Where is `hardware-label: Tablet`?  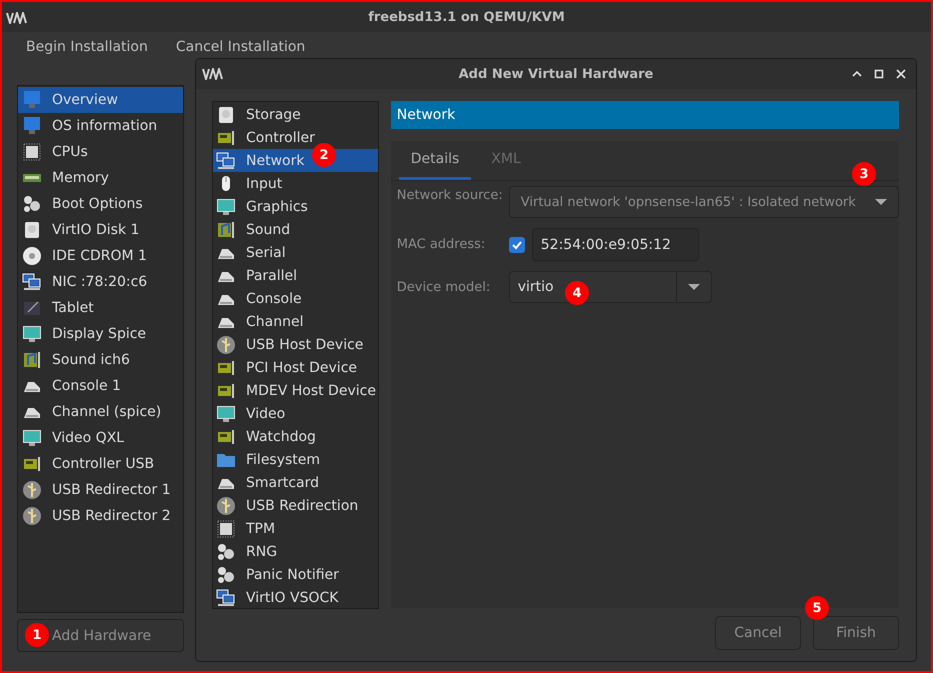
hardware-label: Tablet is located at coordinates (73, 308).